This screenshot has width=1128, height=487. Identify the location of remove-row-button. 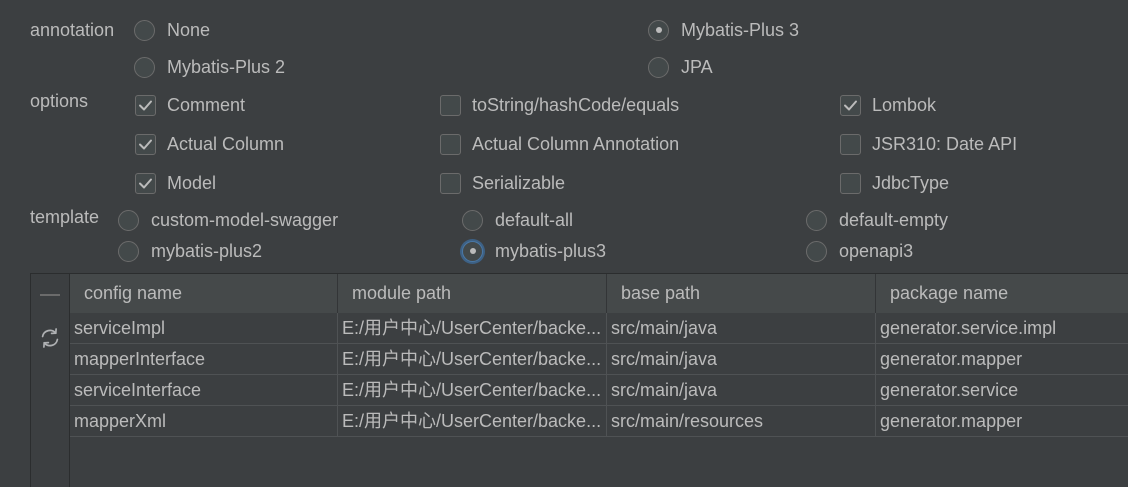
(50, 295).